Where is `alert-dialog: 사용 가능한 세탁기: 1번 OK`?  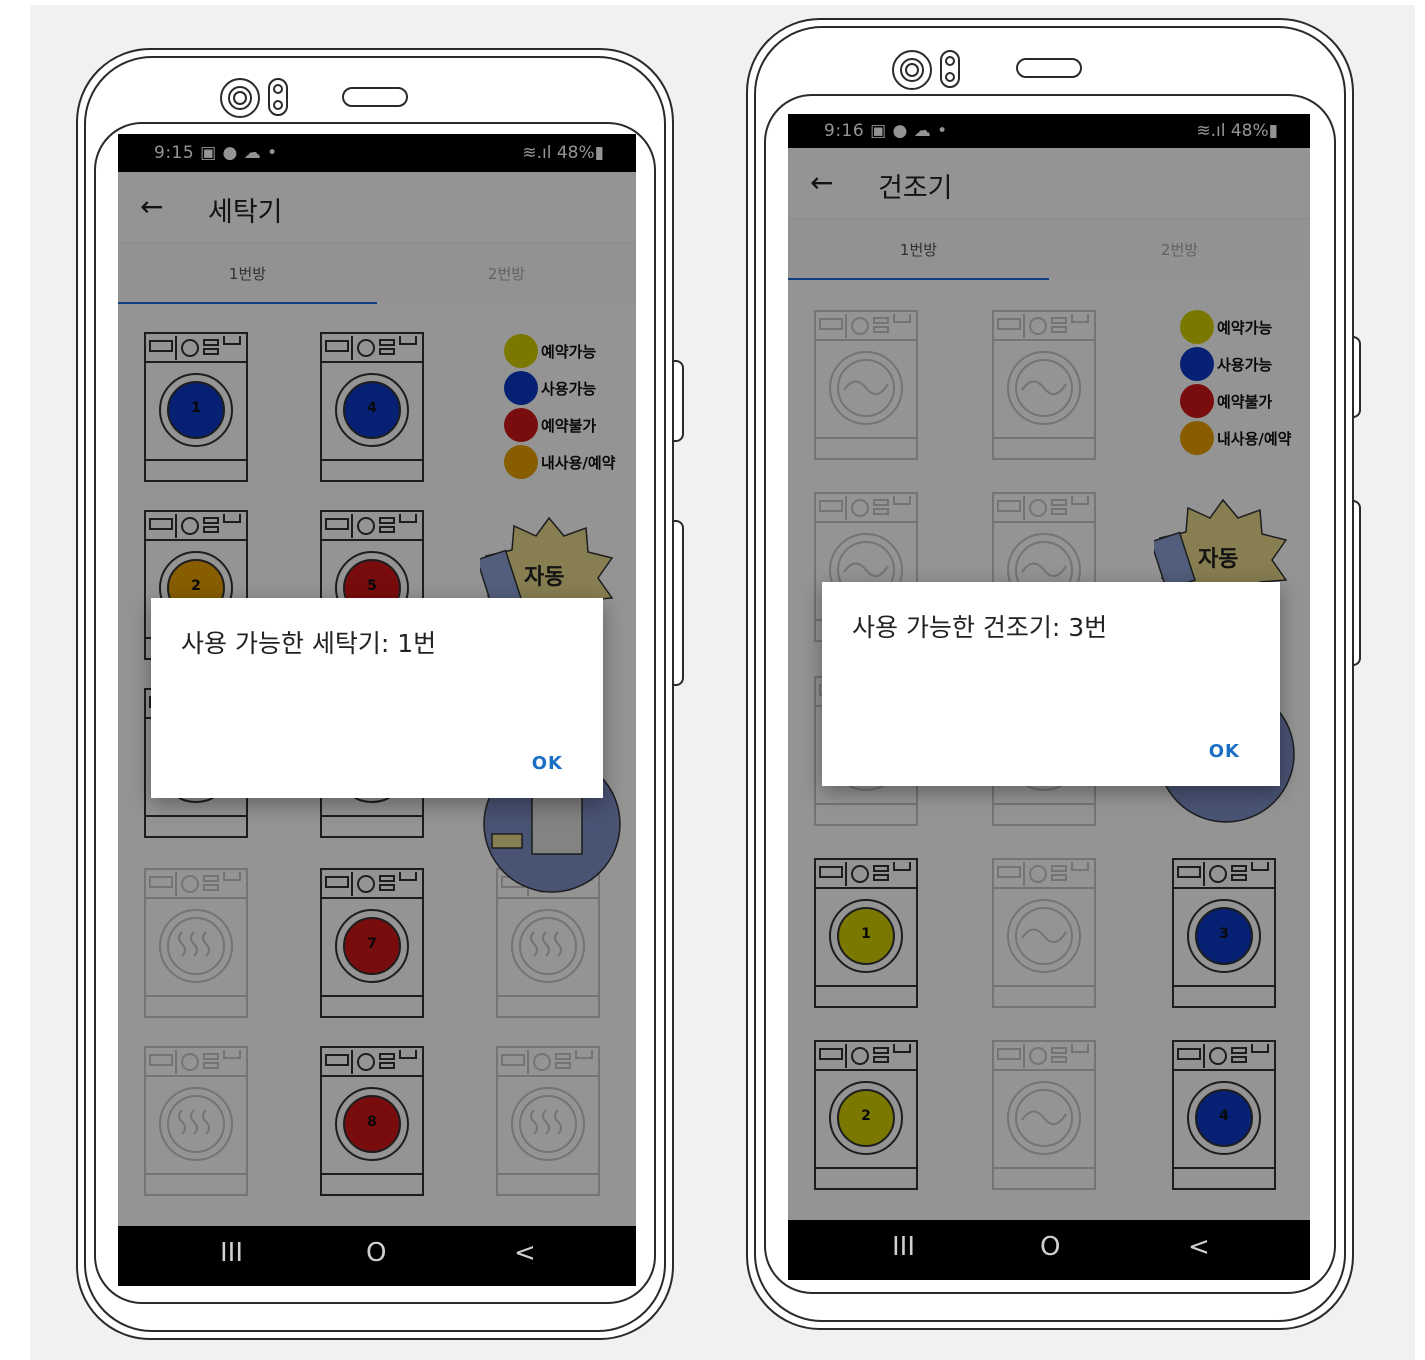 alert-dialog: 사용 가능한 세탁기: 1번 OK is located at coordinates (377, 698).